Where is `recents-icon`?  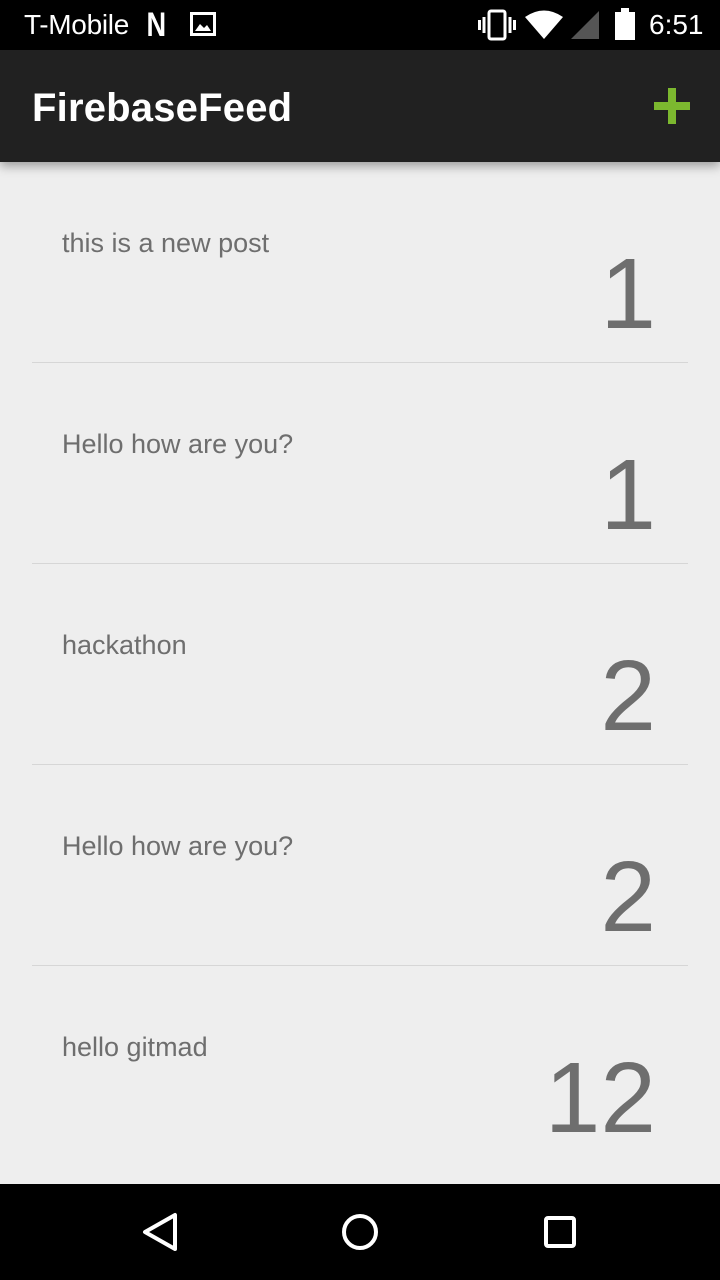 recents-icon is located at coordinates (560, 1232).